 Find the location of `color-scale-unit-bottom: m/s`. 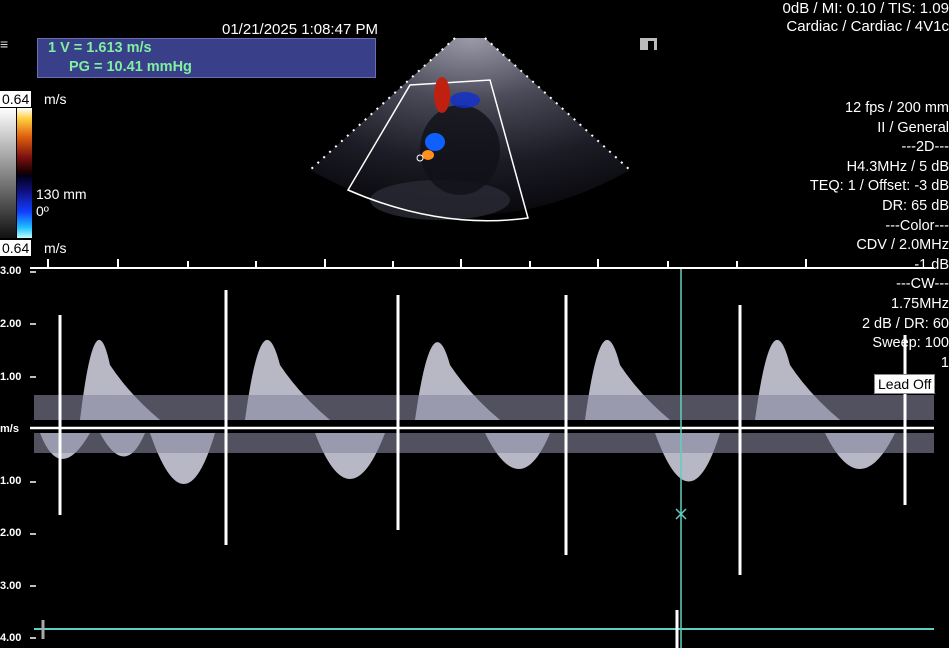

color-scale-unit-bottom: m/s is located at coordinates (55, 248).